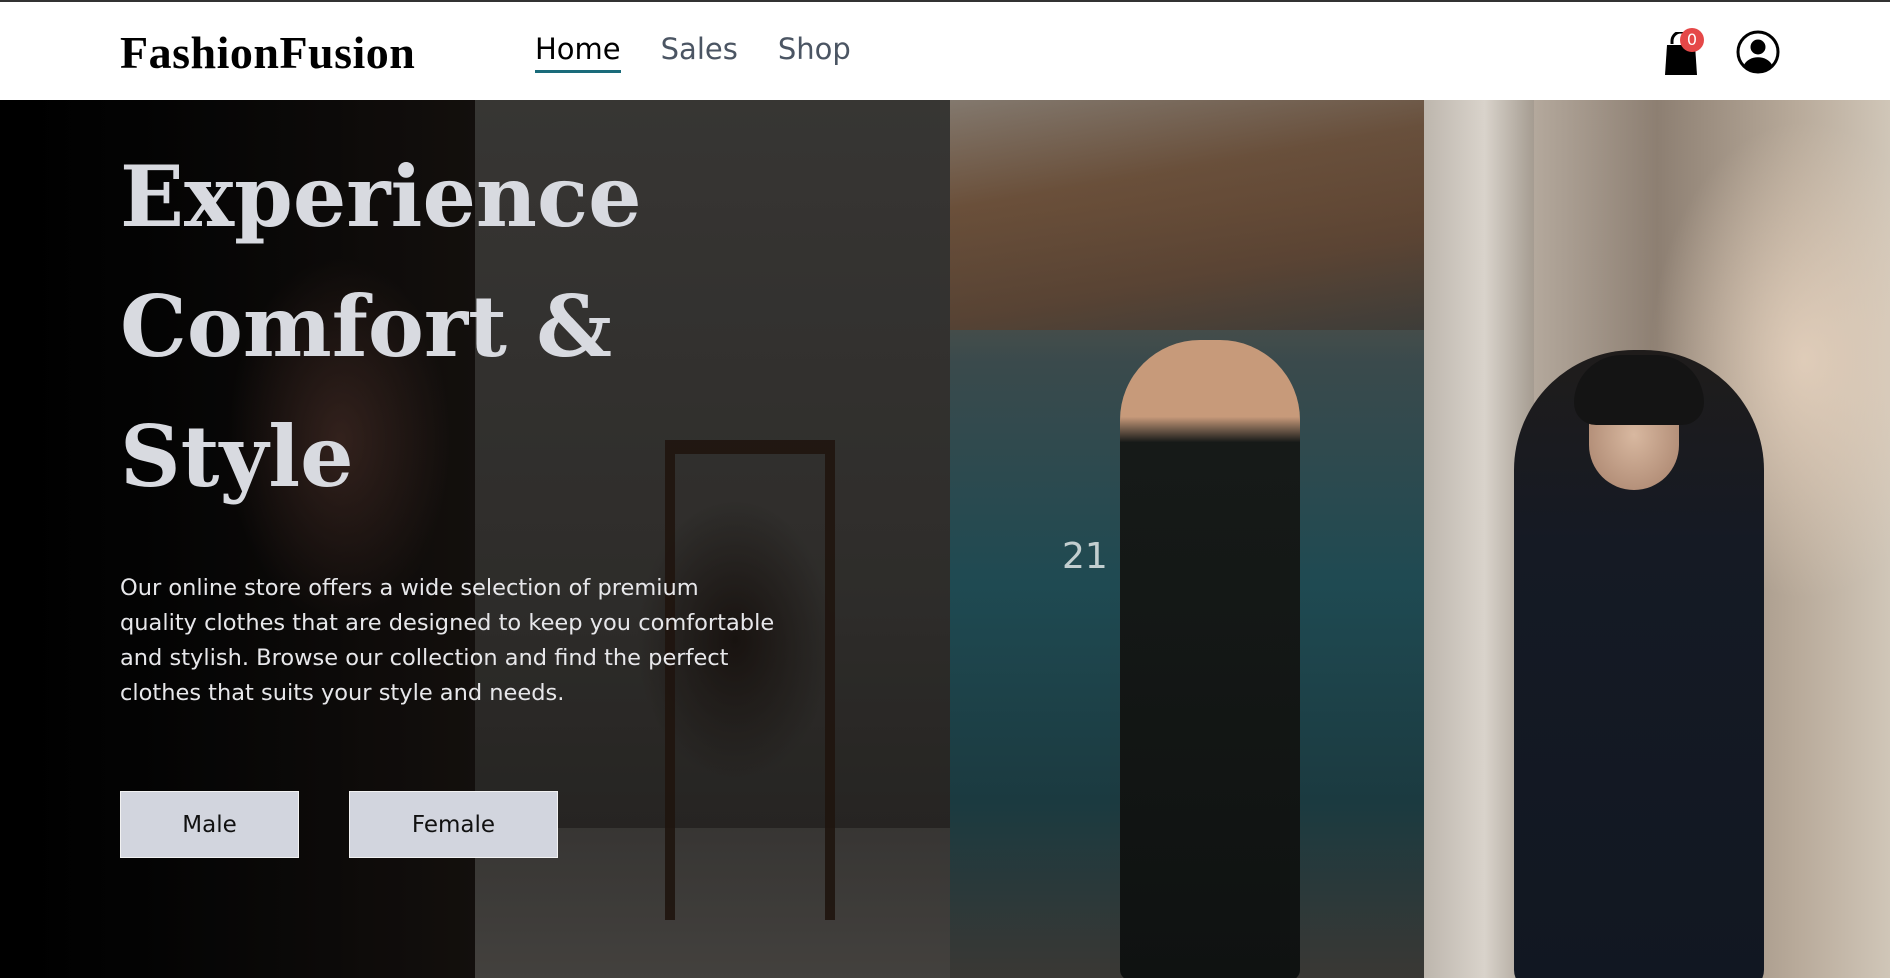 The image size is (1890, 978). What do you see at coordinates (1210, 659) in the screenshot?
I see `model-figure` at bounding box center [1210, 659].